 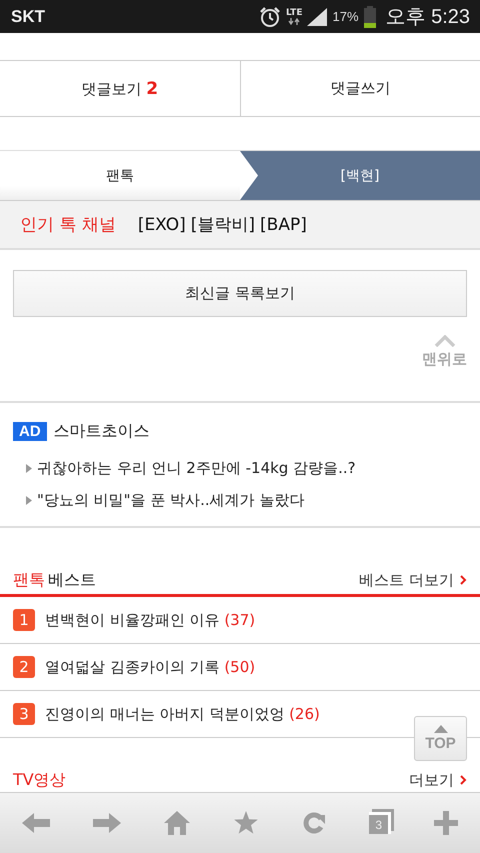 I want to click on carrier-name: SKT, so click(x=28, y=16).